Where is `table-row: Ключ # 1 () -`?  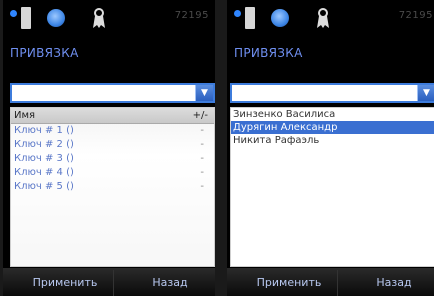 table-row: Ключ # 1 () - is located at coordinates (112, 131).